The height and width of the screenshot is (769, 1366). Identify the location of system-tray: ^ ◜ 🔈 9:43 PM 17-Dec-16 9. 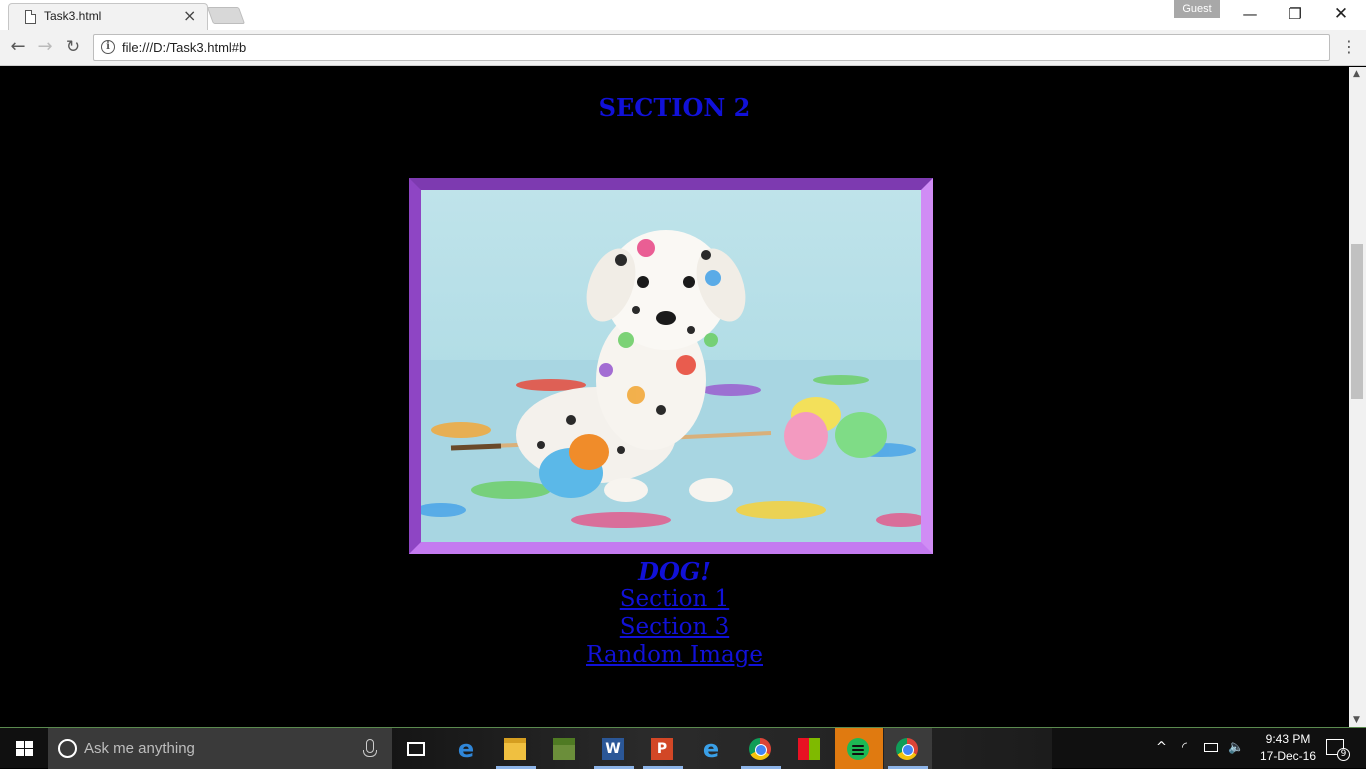
(1258, 748).